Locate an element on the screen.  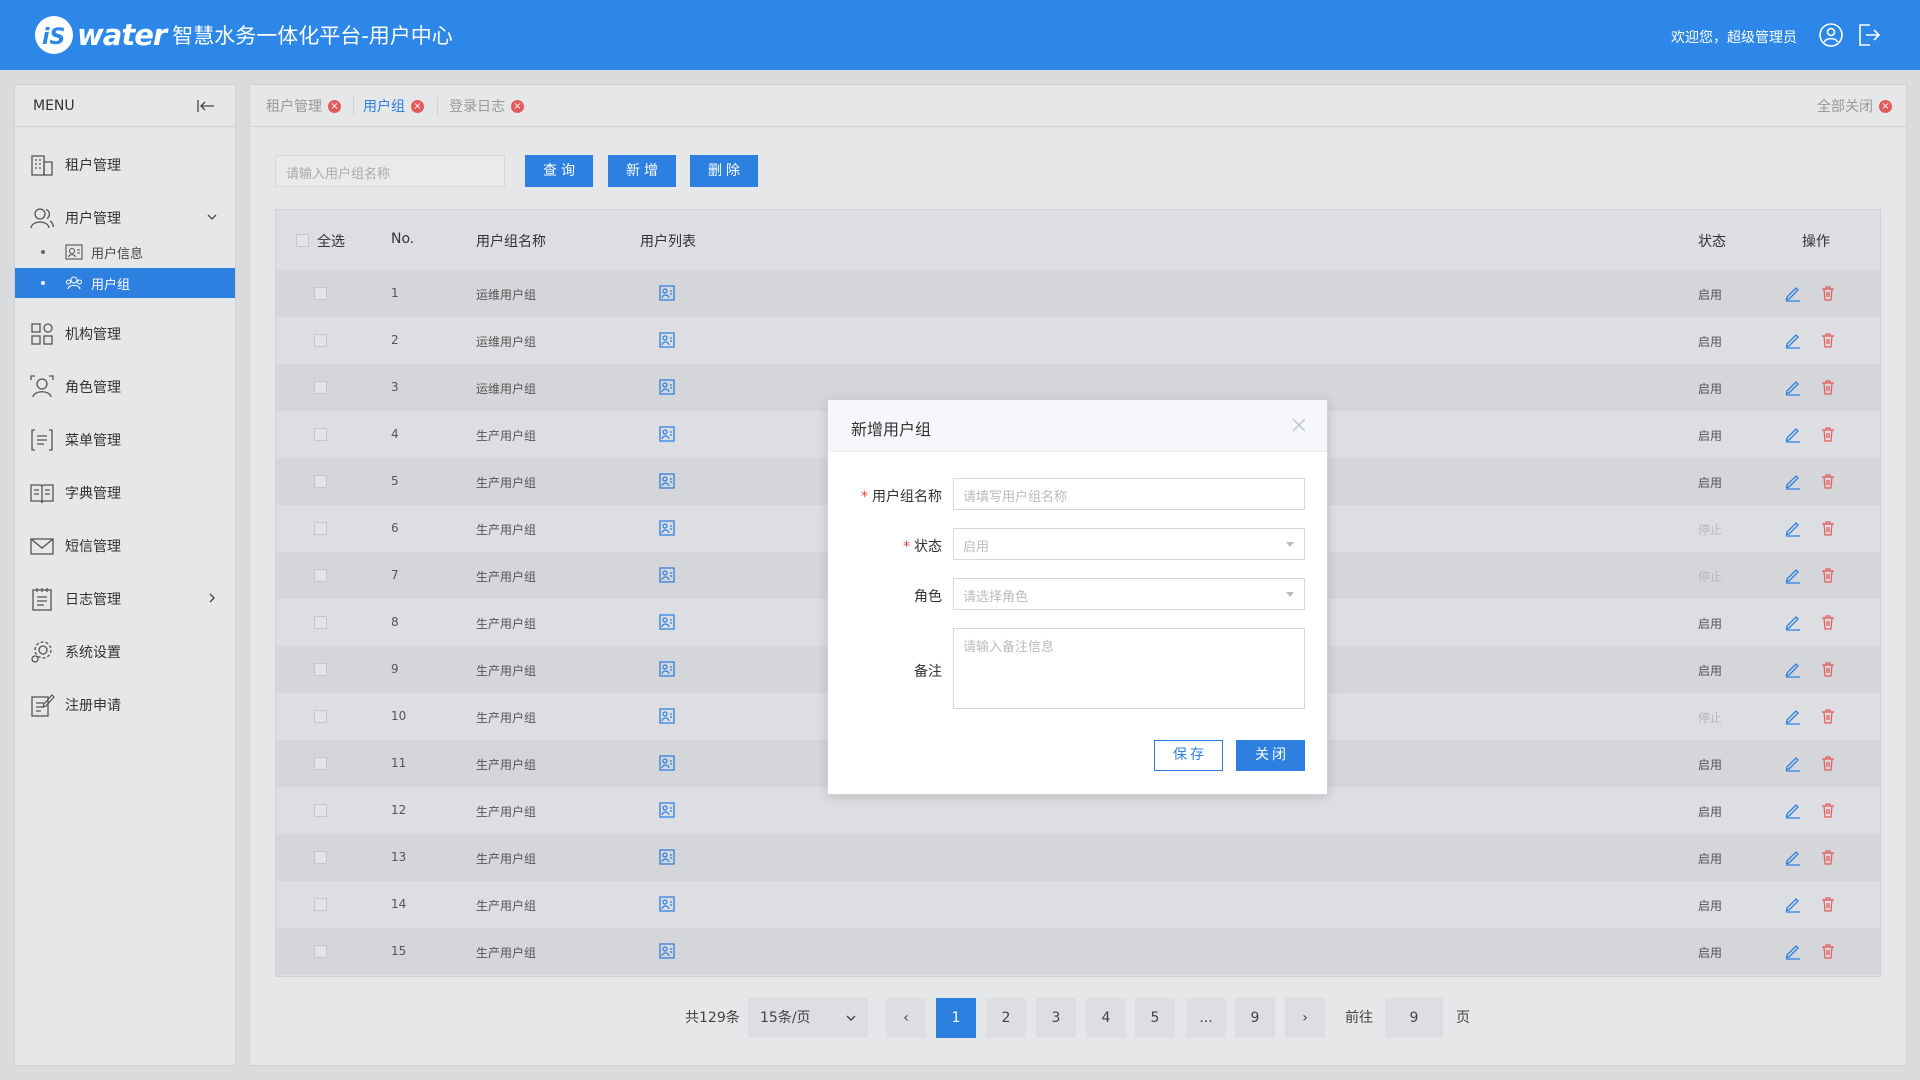
page-button-4: 4 is located at coordinates (1106, 1018).